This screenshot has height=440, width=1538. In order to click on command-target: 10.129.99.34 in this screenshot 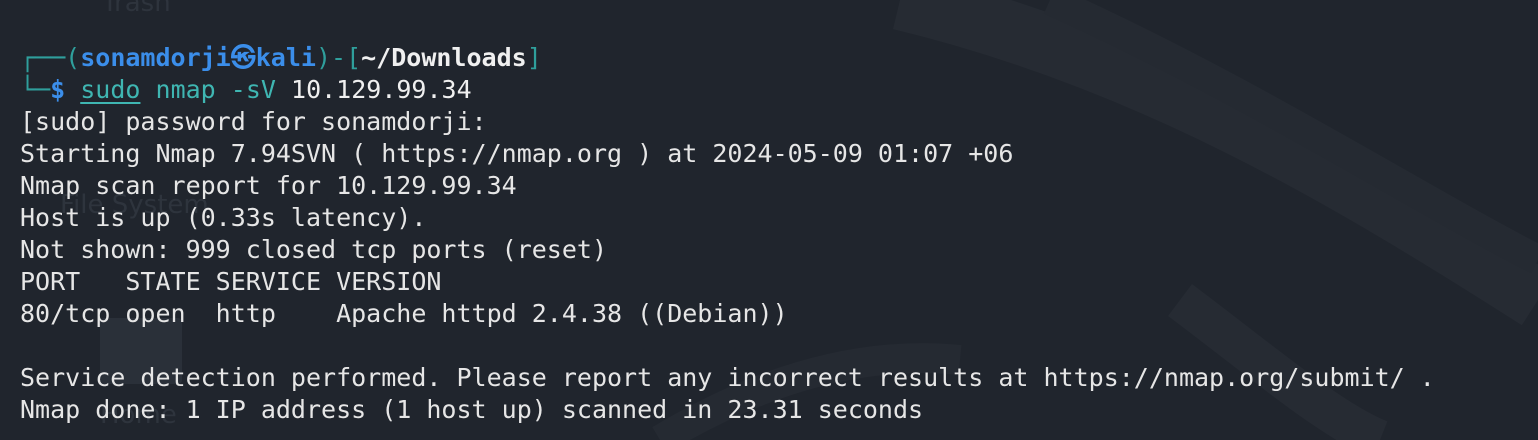, I will do `click(381, 89)`.